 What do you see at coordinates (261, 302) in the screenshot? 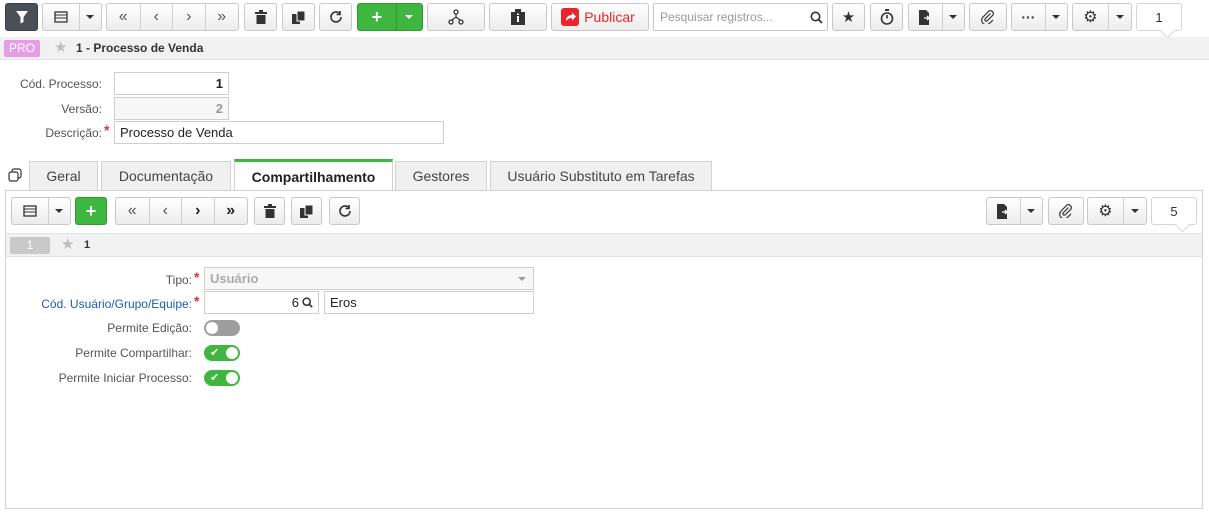
I see `cod-usuario-field: 6` at bounding box center [261, 302].